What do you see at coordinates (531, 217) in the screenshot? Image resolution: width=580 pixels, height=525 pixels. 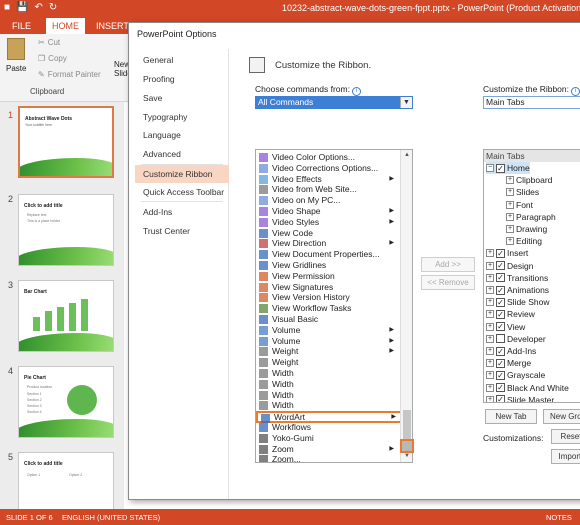 I see `tree-item-paragraph: + Paragraph` at bounding box center [531, 217].